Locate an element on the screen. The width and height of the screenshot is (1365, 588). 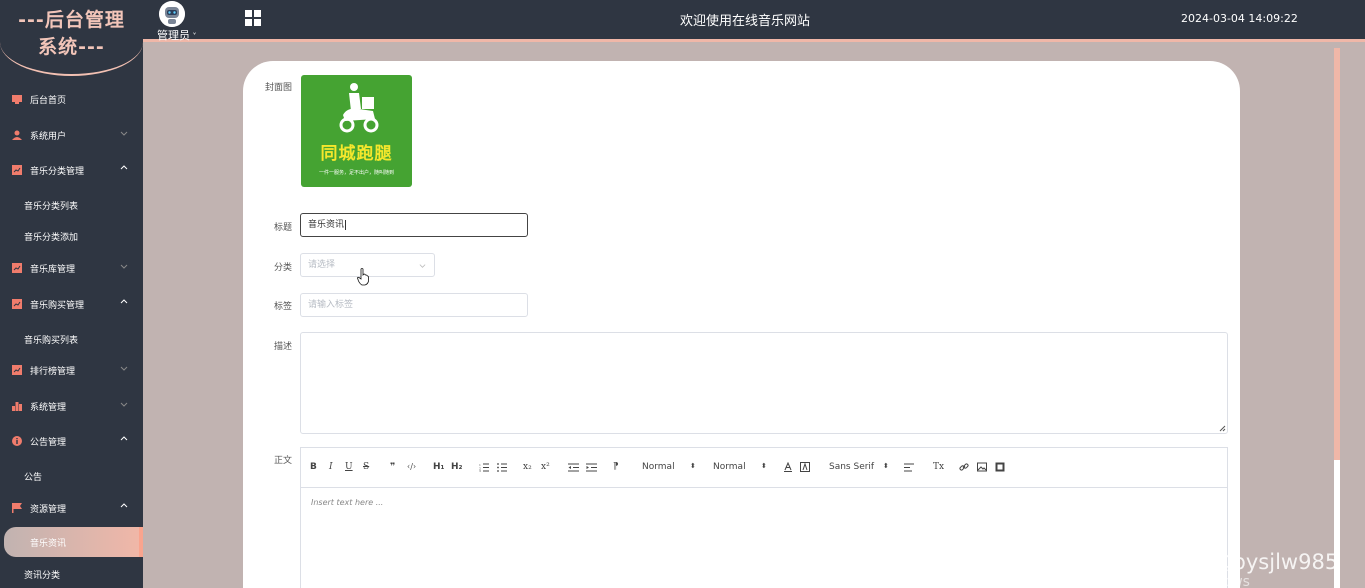
font-select-value: Sans Serif is located at coordinates (852, 467).